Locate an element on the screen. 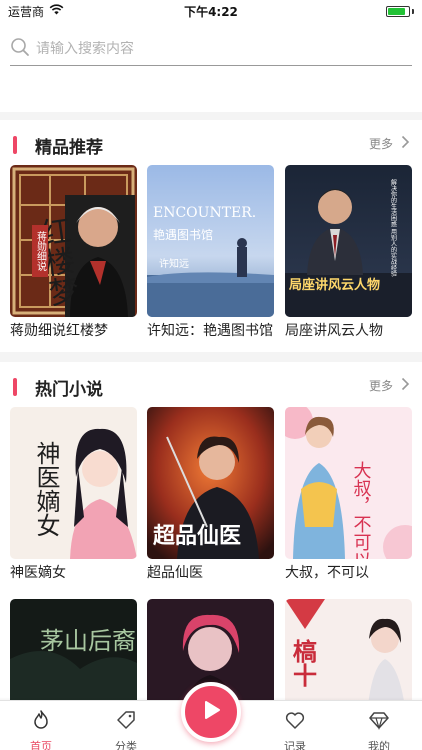  tab-label: 首页 is located at coordinates (41, 745).